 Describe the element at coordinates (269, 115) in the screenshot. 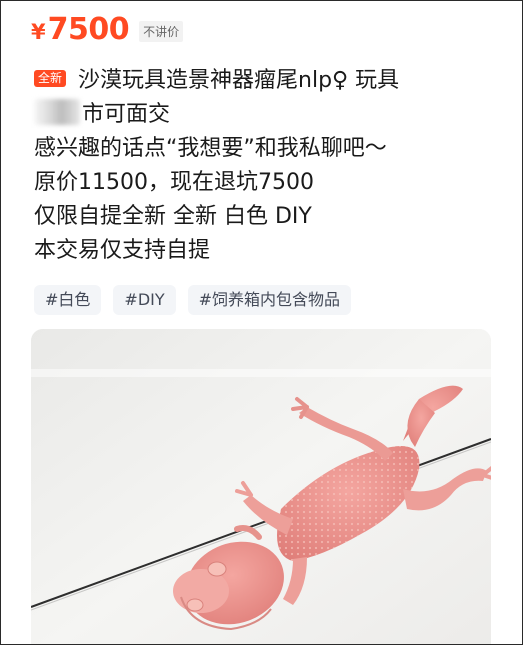

I see `title-line-2: 市可面交` at that location.